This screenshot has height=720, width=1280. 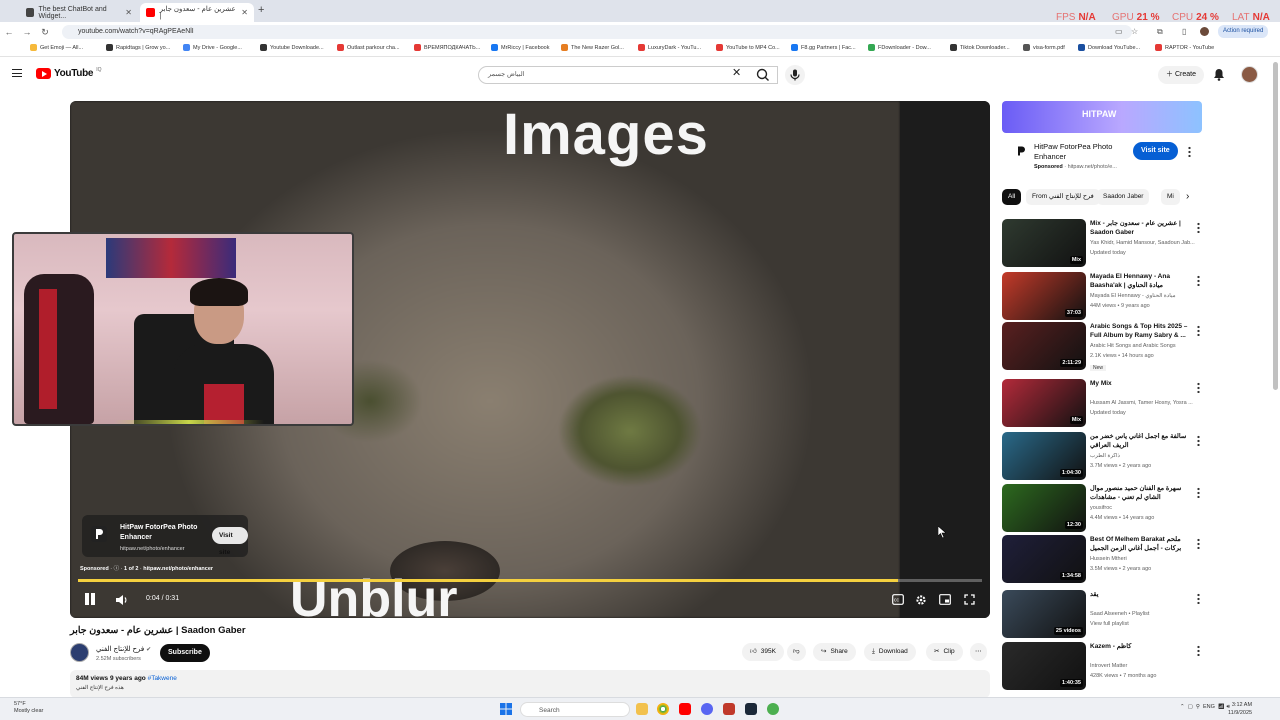 I want to click on page-scrollbar, so click(x=1275, y=226).